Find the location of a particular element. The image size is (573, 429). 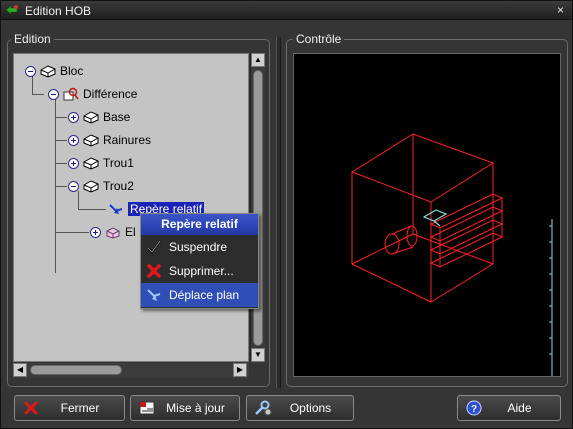

tree-node-el: El is located at coordinates (113, 232).